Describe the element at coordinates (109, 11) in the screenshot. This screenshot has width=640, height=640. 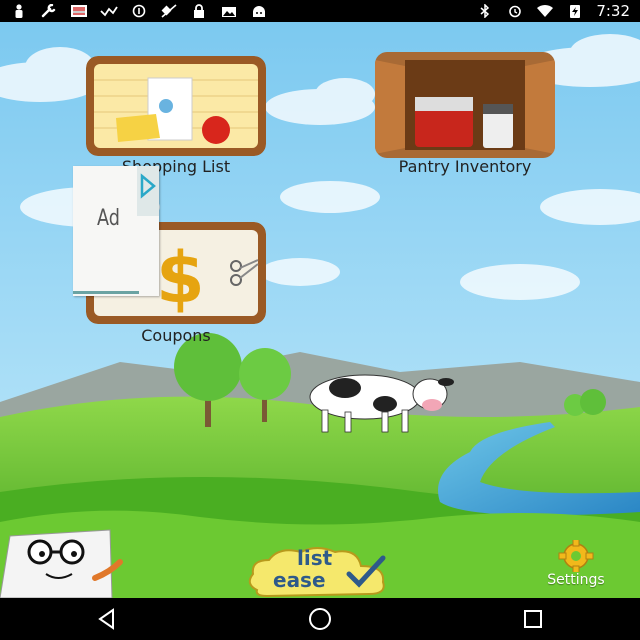
I see `signal-check-icon` at that location.